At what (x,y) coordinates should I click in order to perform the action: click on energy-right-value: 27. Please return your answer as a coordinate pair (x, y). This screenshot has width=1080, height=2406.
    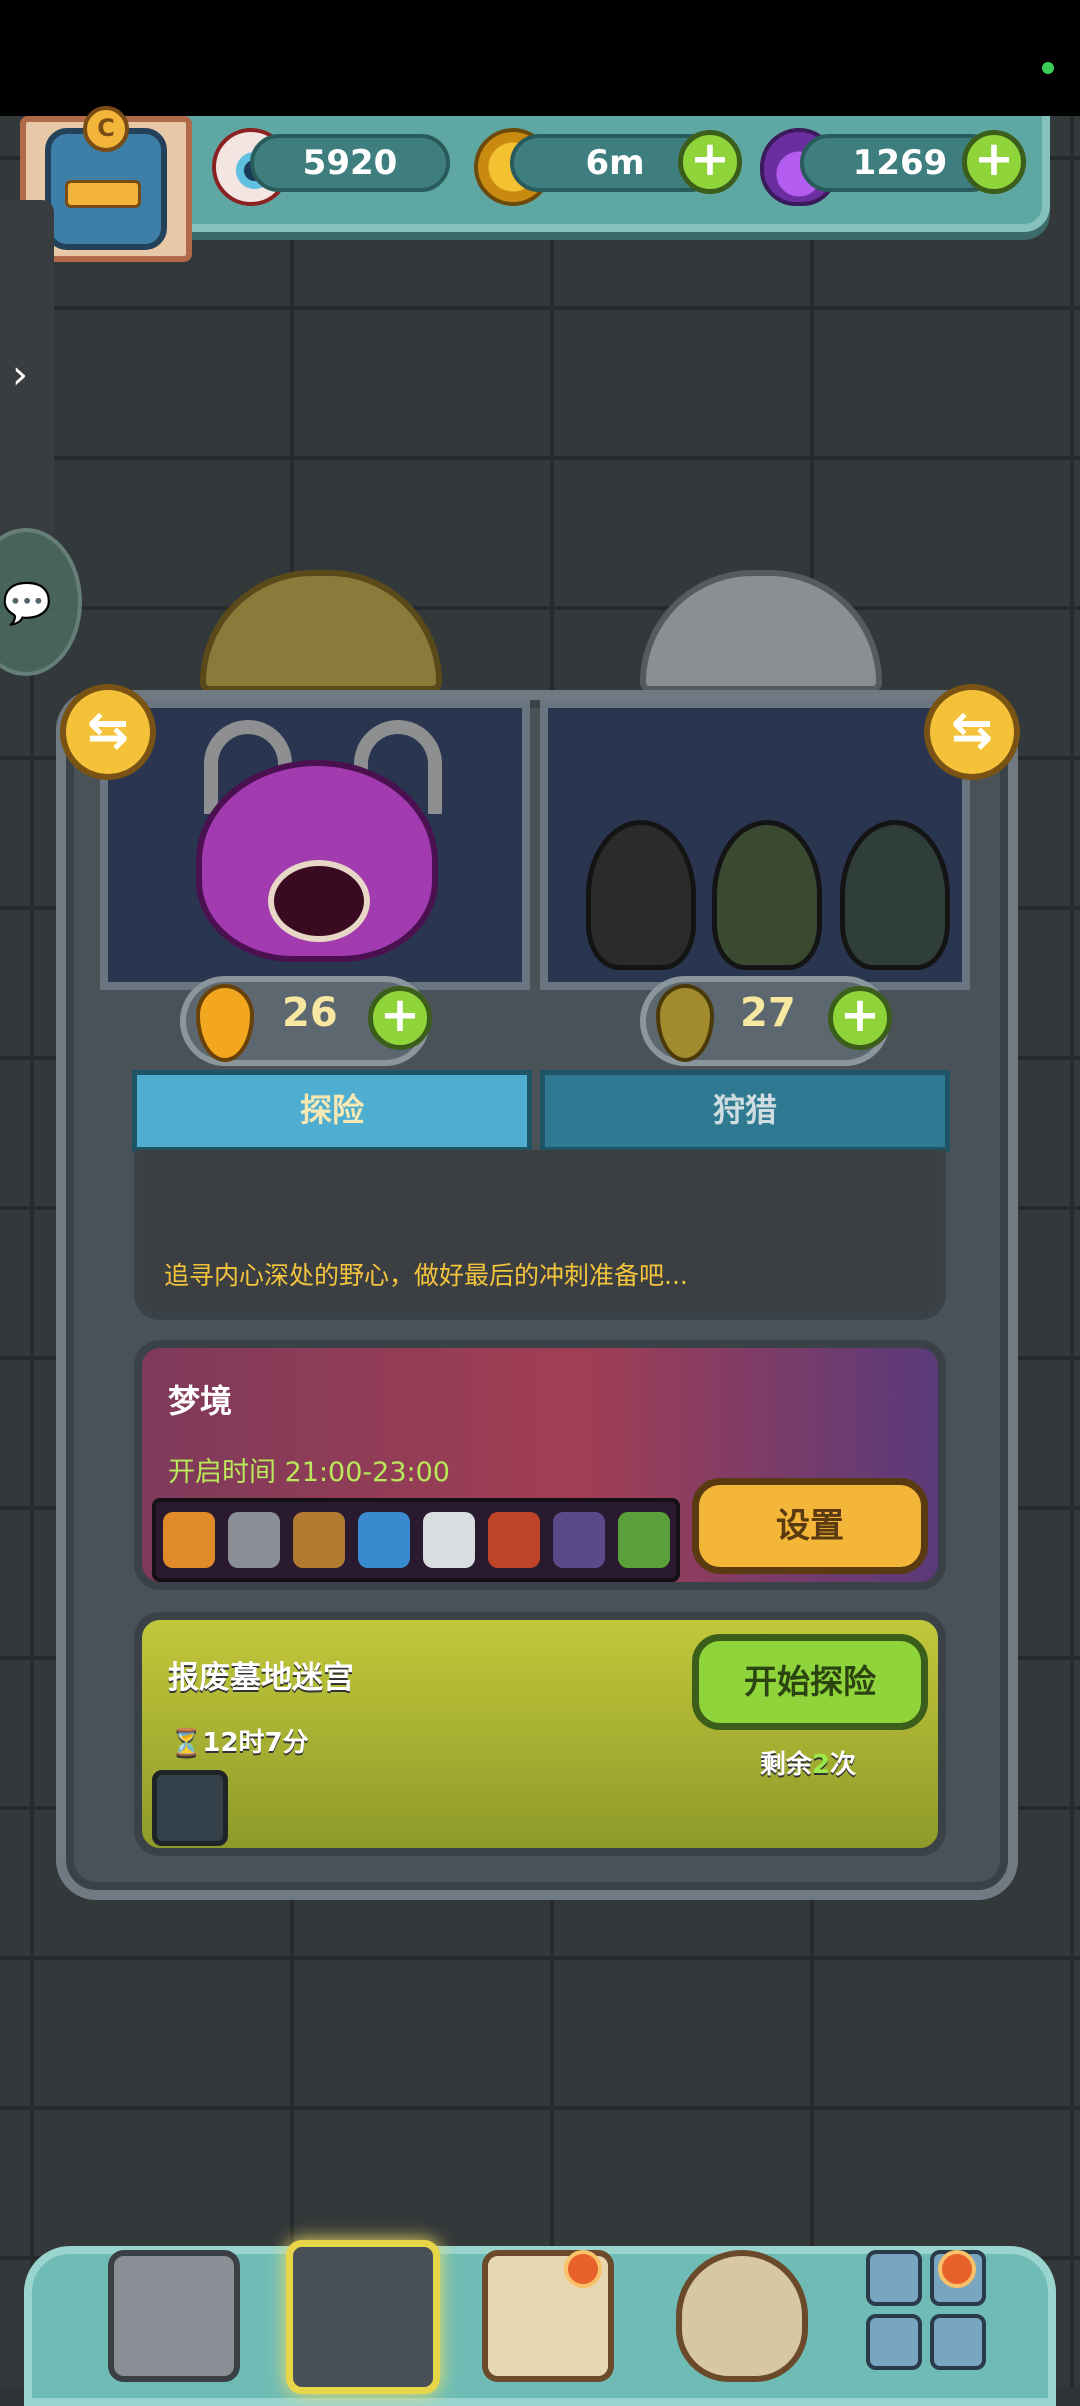
    Looking at the image, I should click on (768, 1013).